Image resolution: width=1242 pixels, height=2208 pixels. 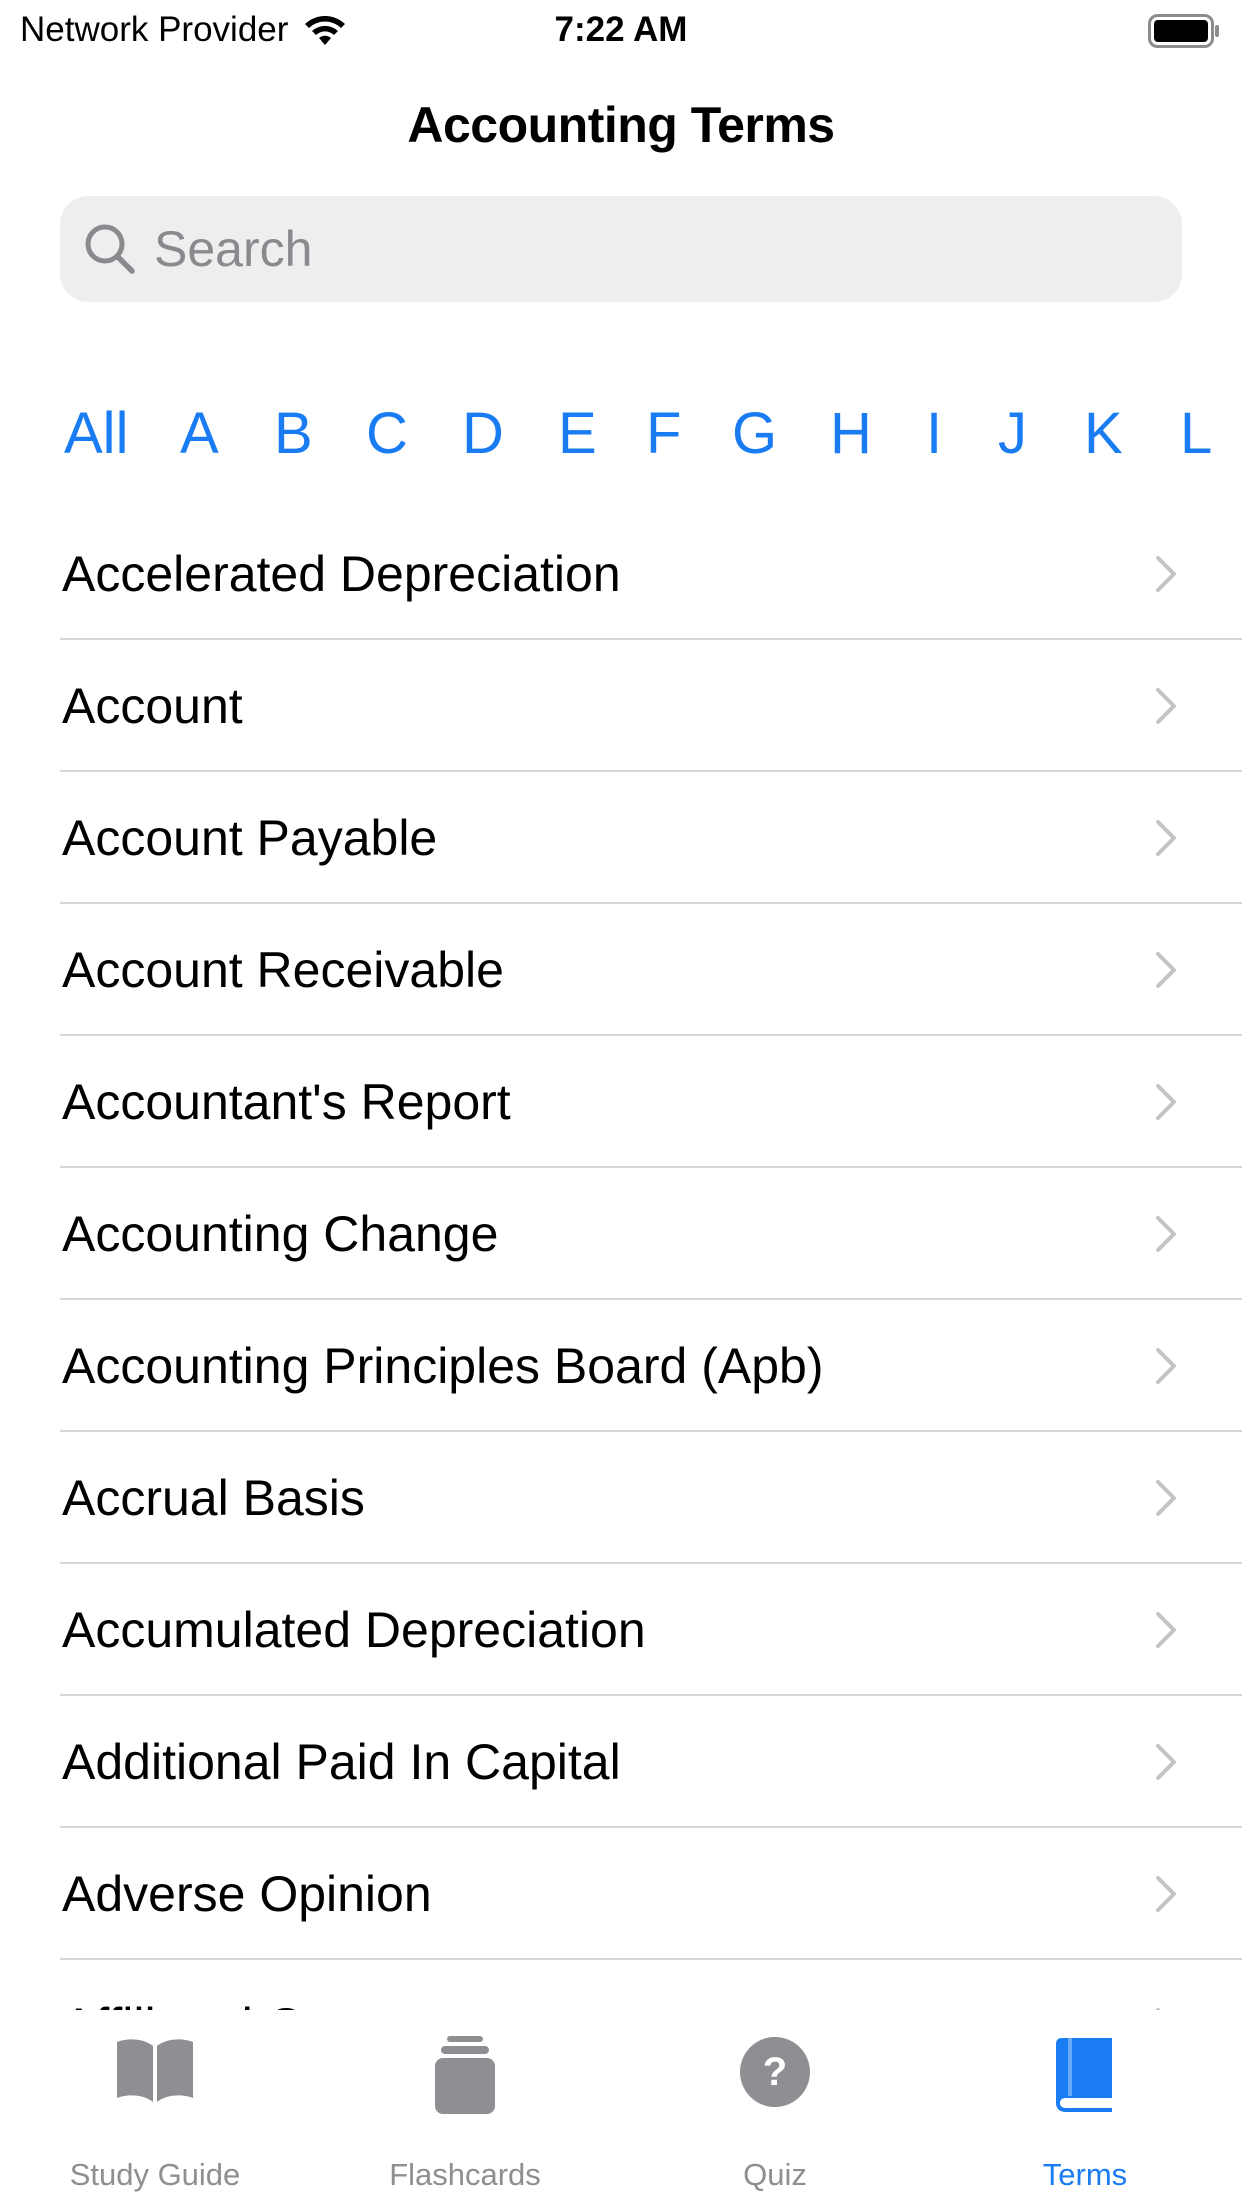 I want to click on term-label: Additional Paid In Capital, so click(x=341, y=1762).